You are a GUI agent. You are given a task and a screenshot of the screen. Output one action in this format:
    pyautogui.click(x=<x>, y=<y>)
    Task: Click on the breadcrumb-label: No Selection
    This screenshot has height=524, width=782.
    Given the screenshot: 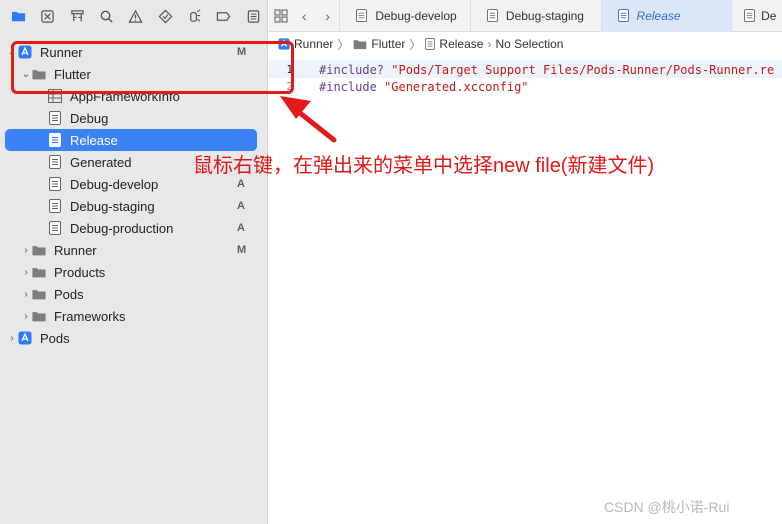 What is the action you would take?
    pyautogui.click(x=529, y=44)
    